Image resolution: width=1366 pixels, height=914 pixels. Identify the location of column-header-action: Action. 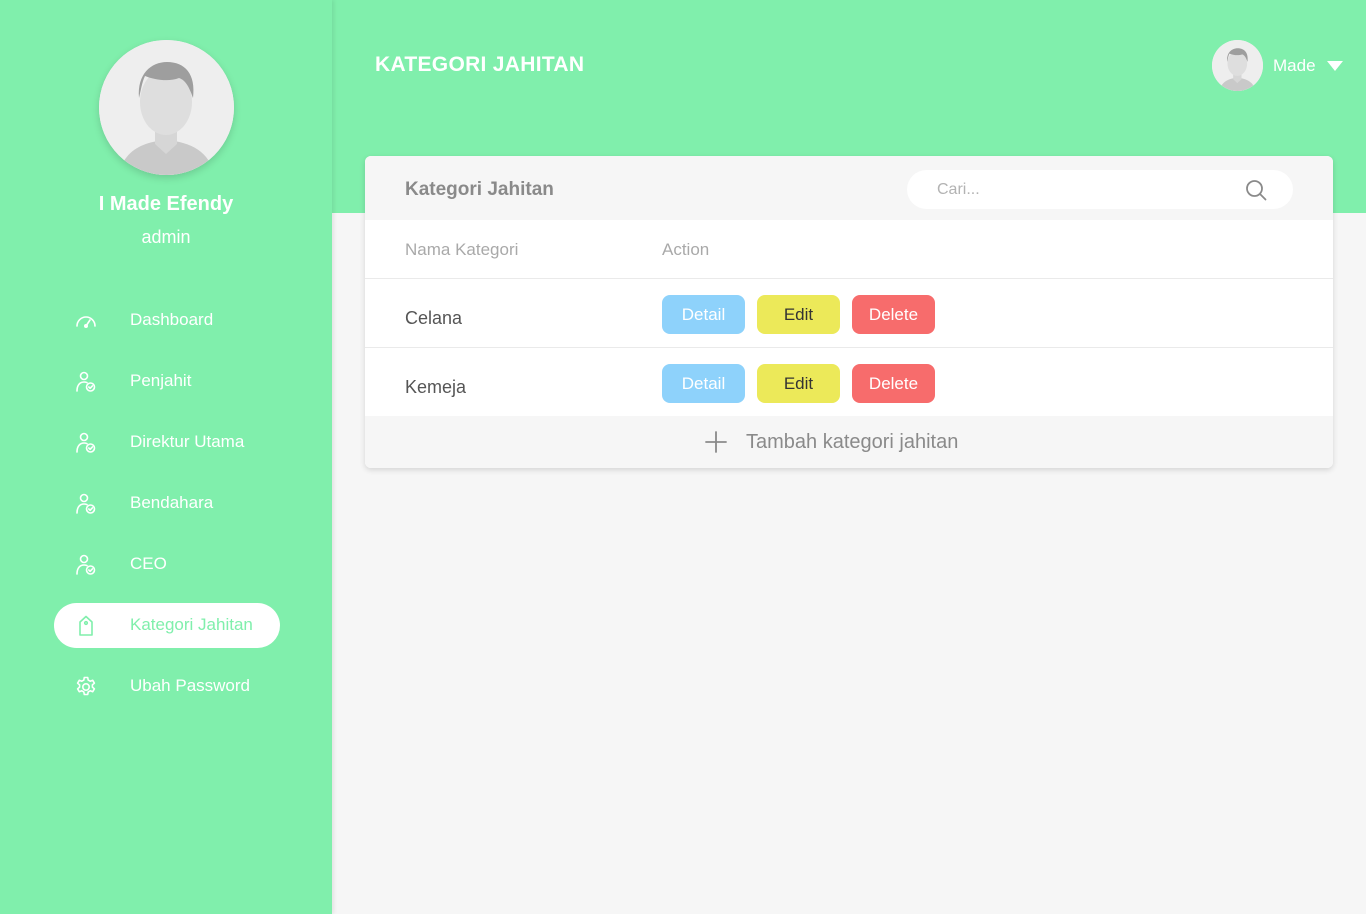
(686, 249).